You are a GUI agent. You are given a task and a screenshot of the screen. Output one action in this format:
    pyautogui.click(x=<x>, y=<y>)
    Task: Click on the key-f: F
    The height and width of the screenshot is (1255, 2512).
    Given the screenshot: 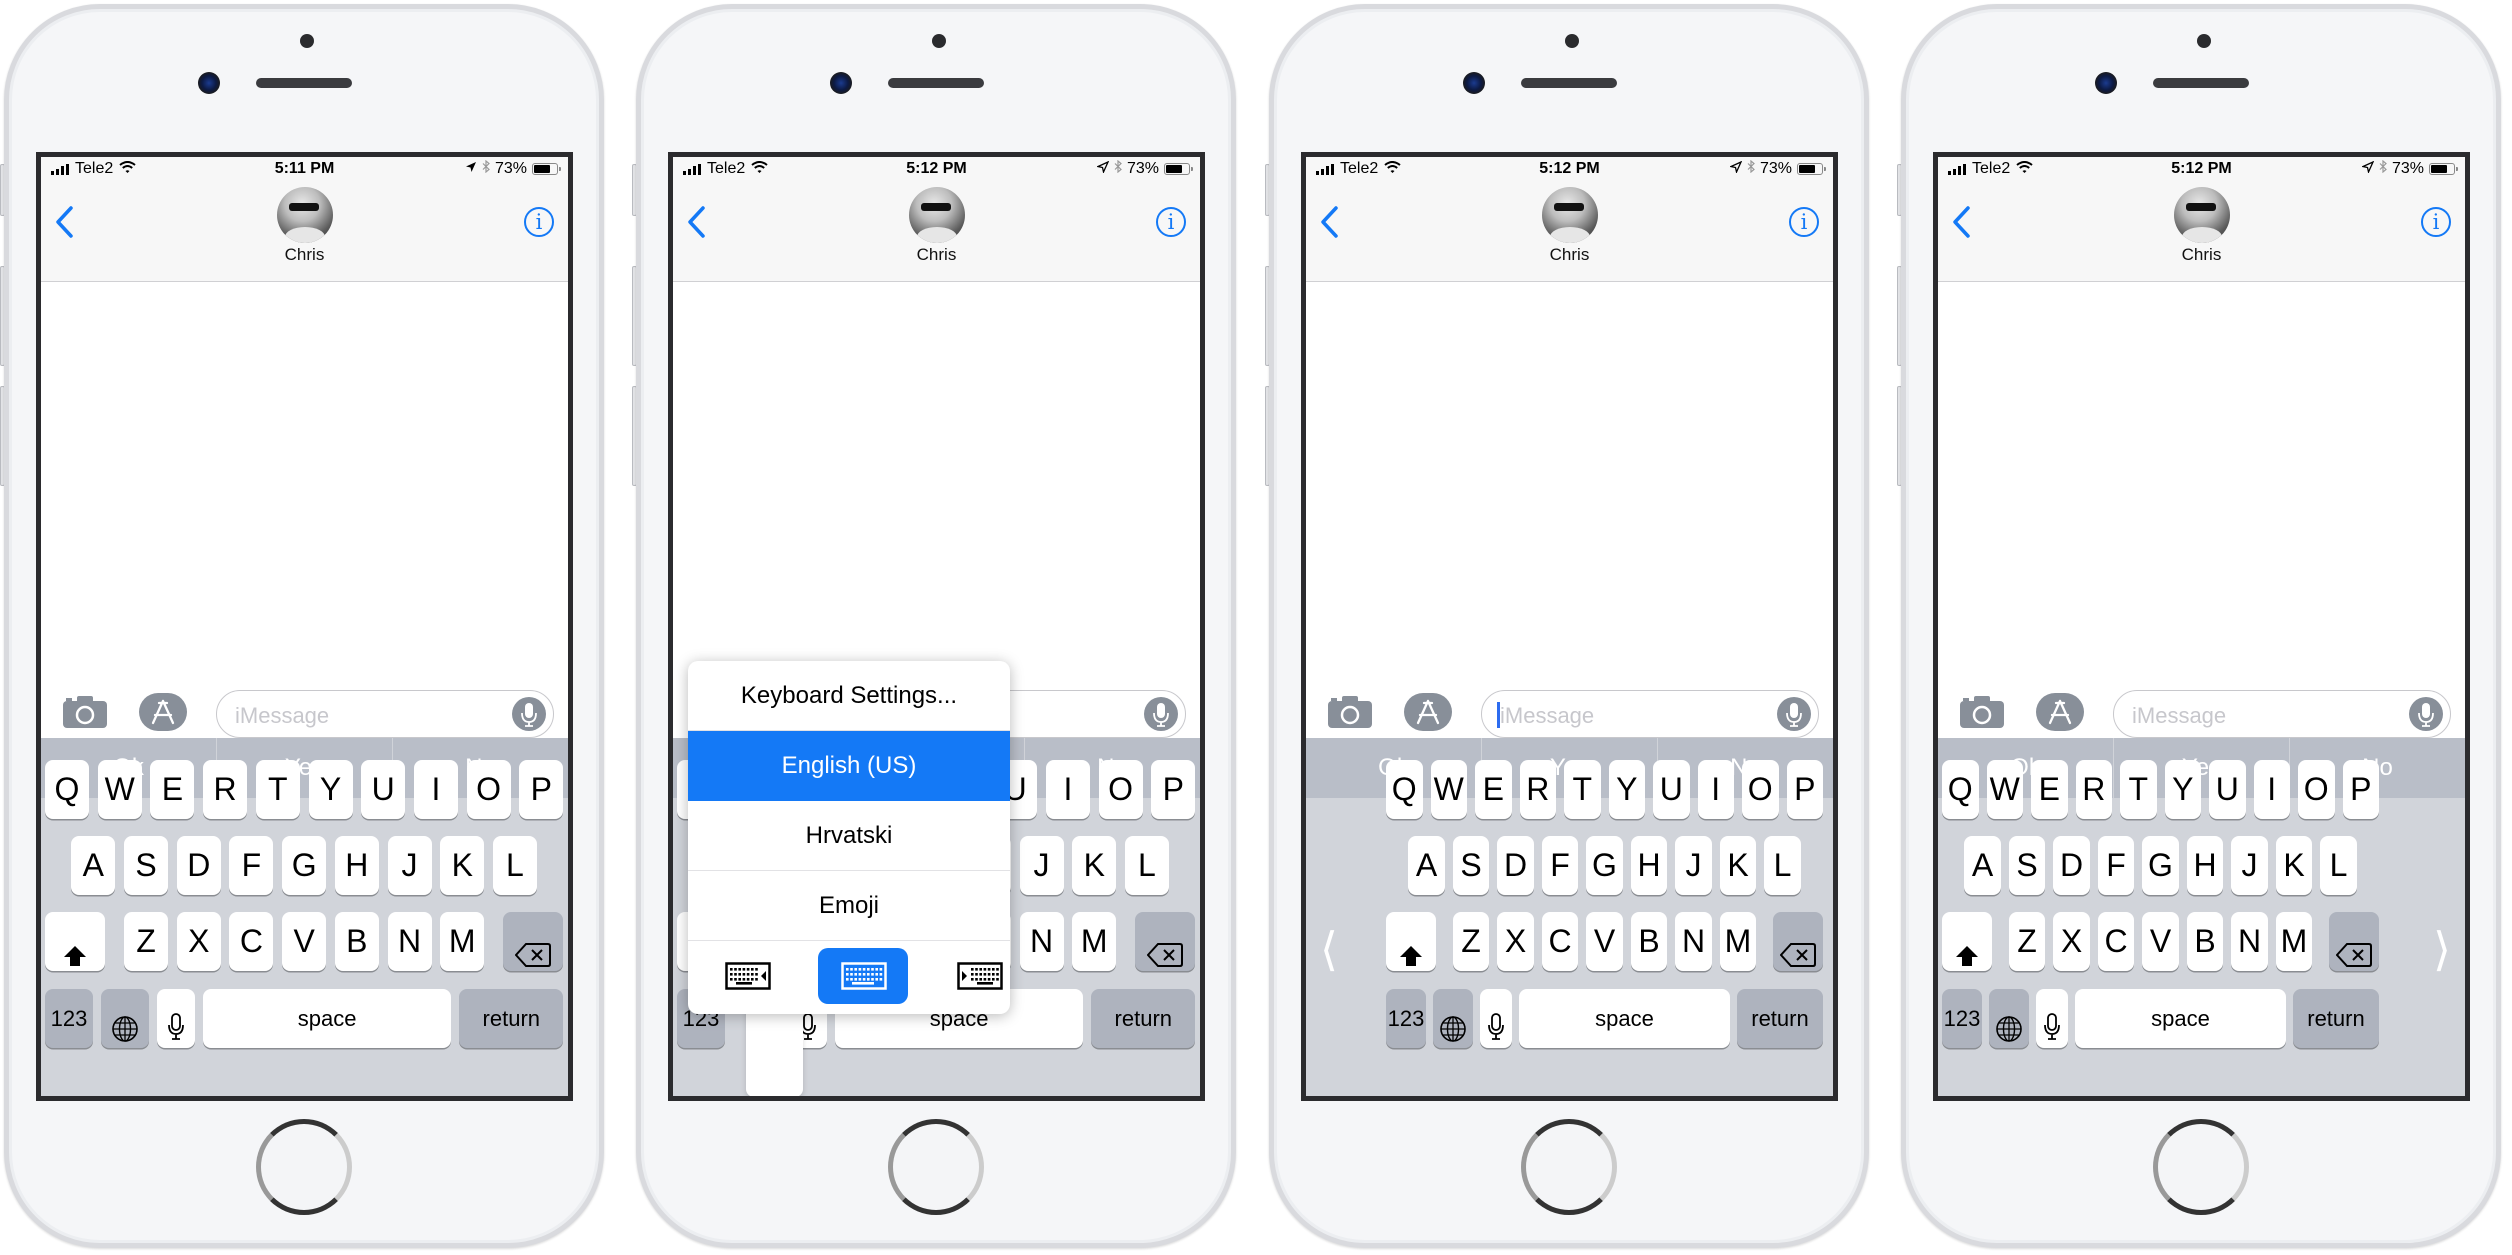 What is the action you would take?
    pyautogui.click(x=251, y=865)
    